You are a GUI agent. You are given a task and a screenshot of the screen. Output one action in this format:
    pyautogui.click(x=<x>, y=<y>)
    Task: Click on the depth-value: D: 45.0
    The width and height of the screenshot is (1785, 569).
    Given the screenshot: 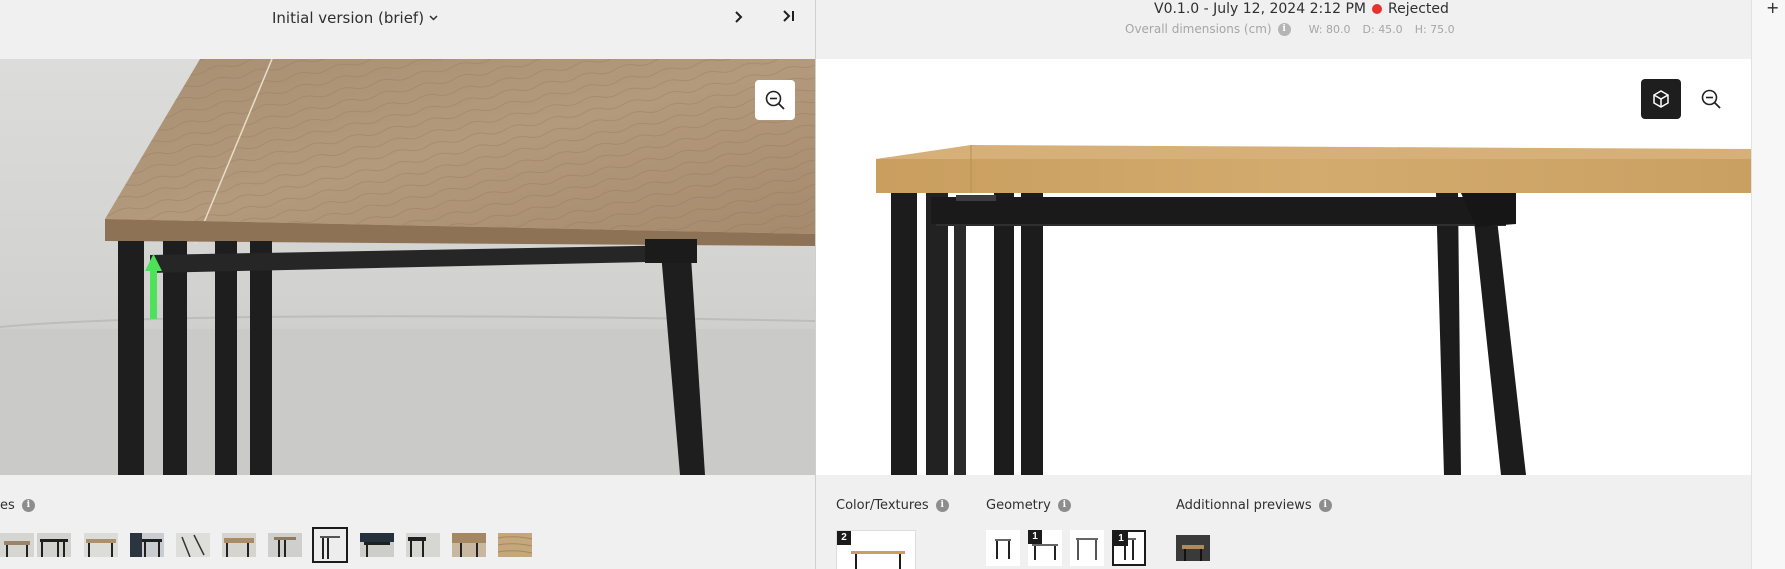 What is the action you would take?
    pyautogui.click(x=1382, y=29)
    